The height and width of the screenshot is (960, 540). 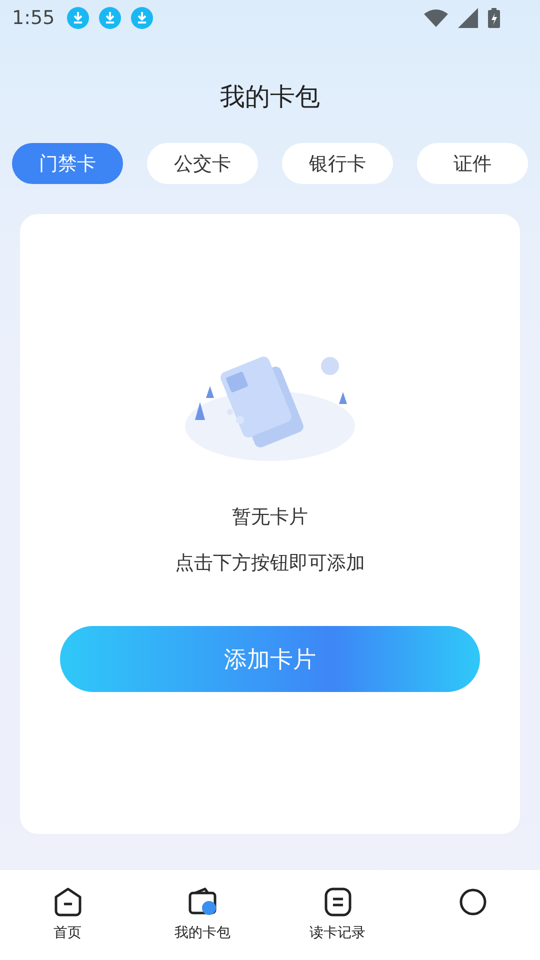 What do you see at coordinates (67, 163) in the screenshot?
I see `tab: 门禁卡` at bounding box center [67, 163].